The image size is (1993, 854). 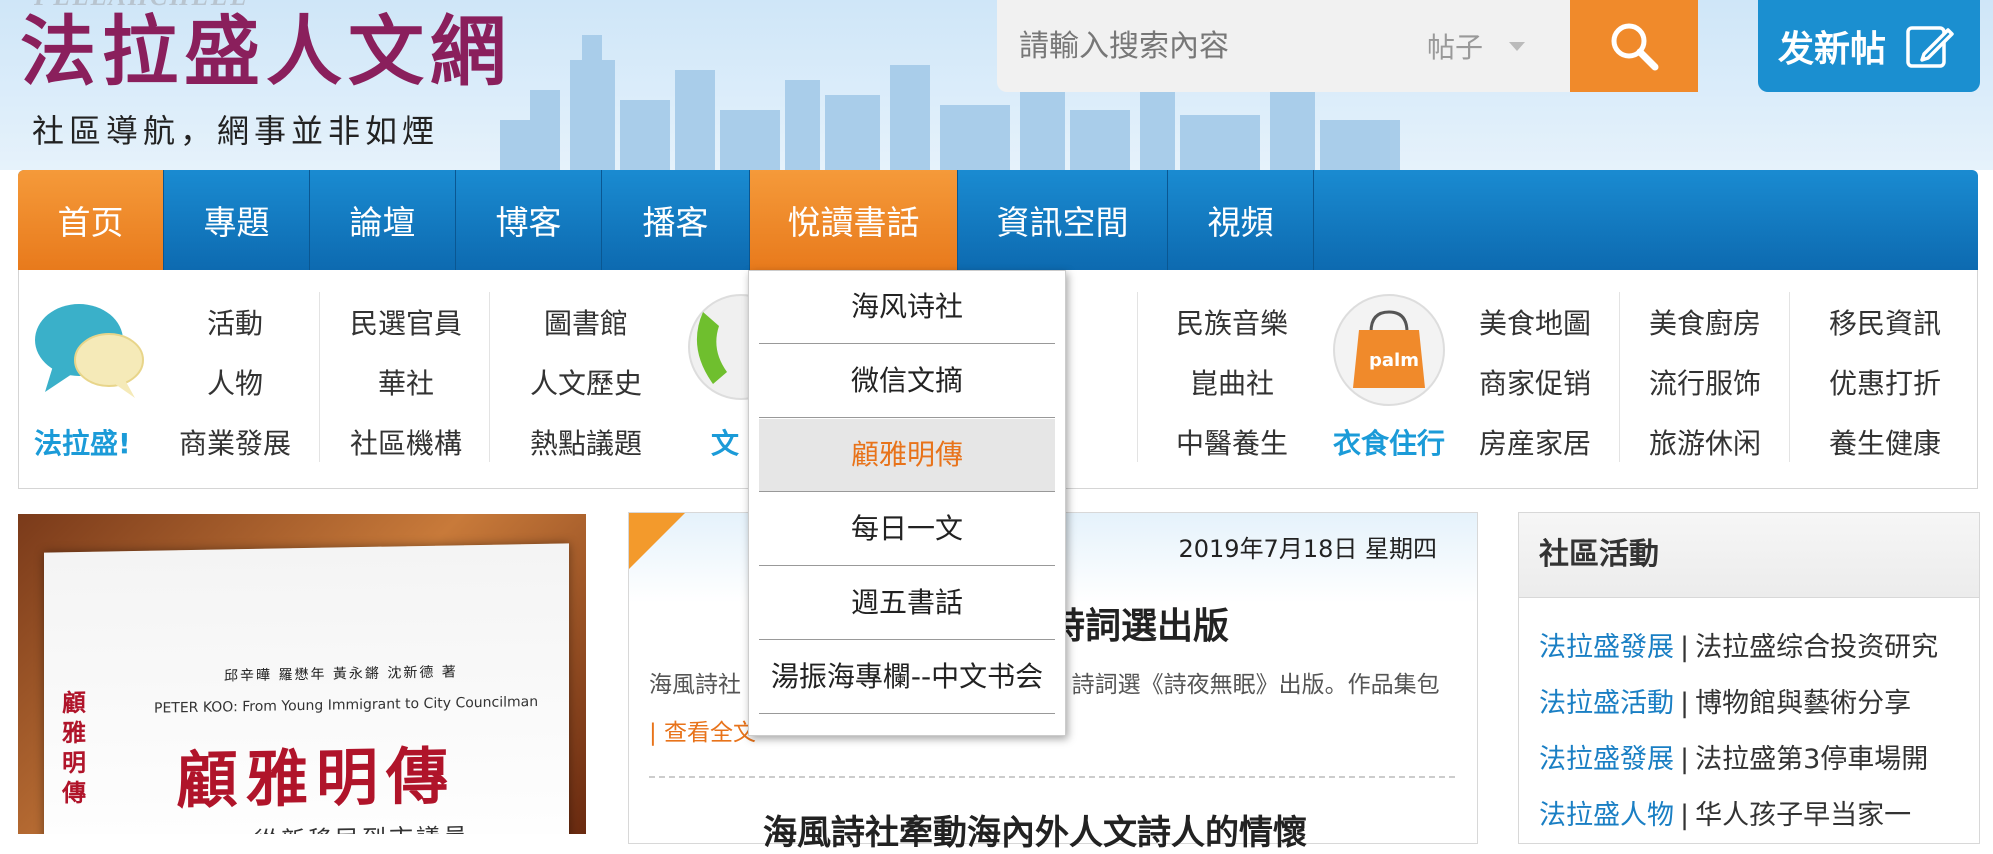 What do you see at coordinates (237, 220) in the screenshot?
I see `nav-topics: 專題` at bounding box center [237, 220].